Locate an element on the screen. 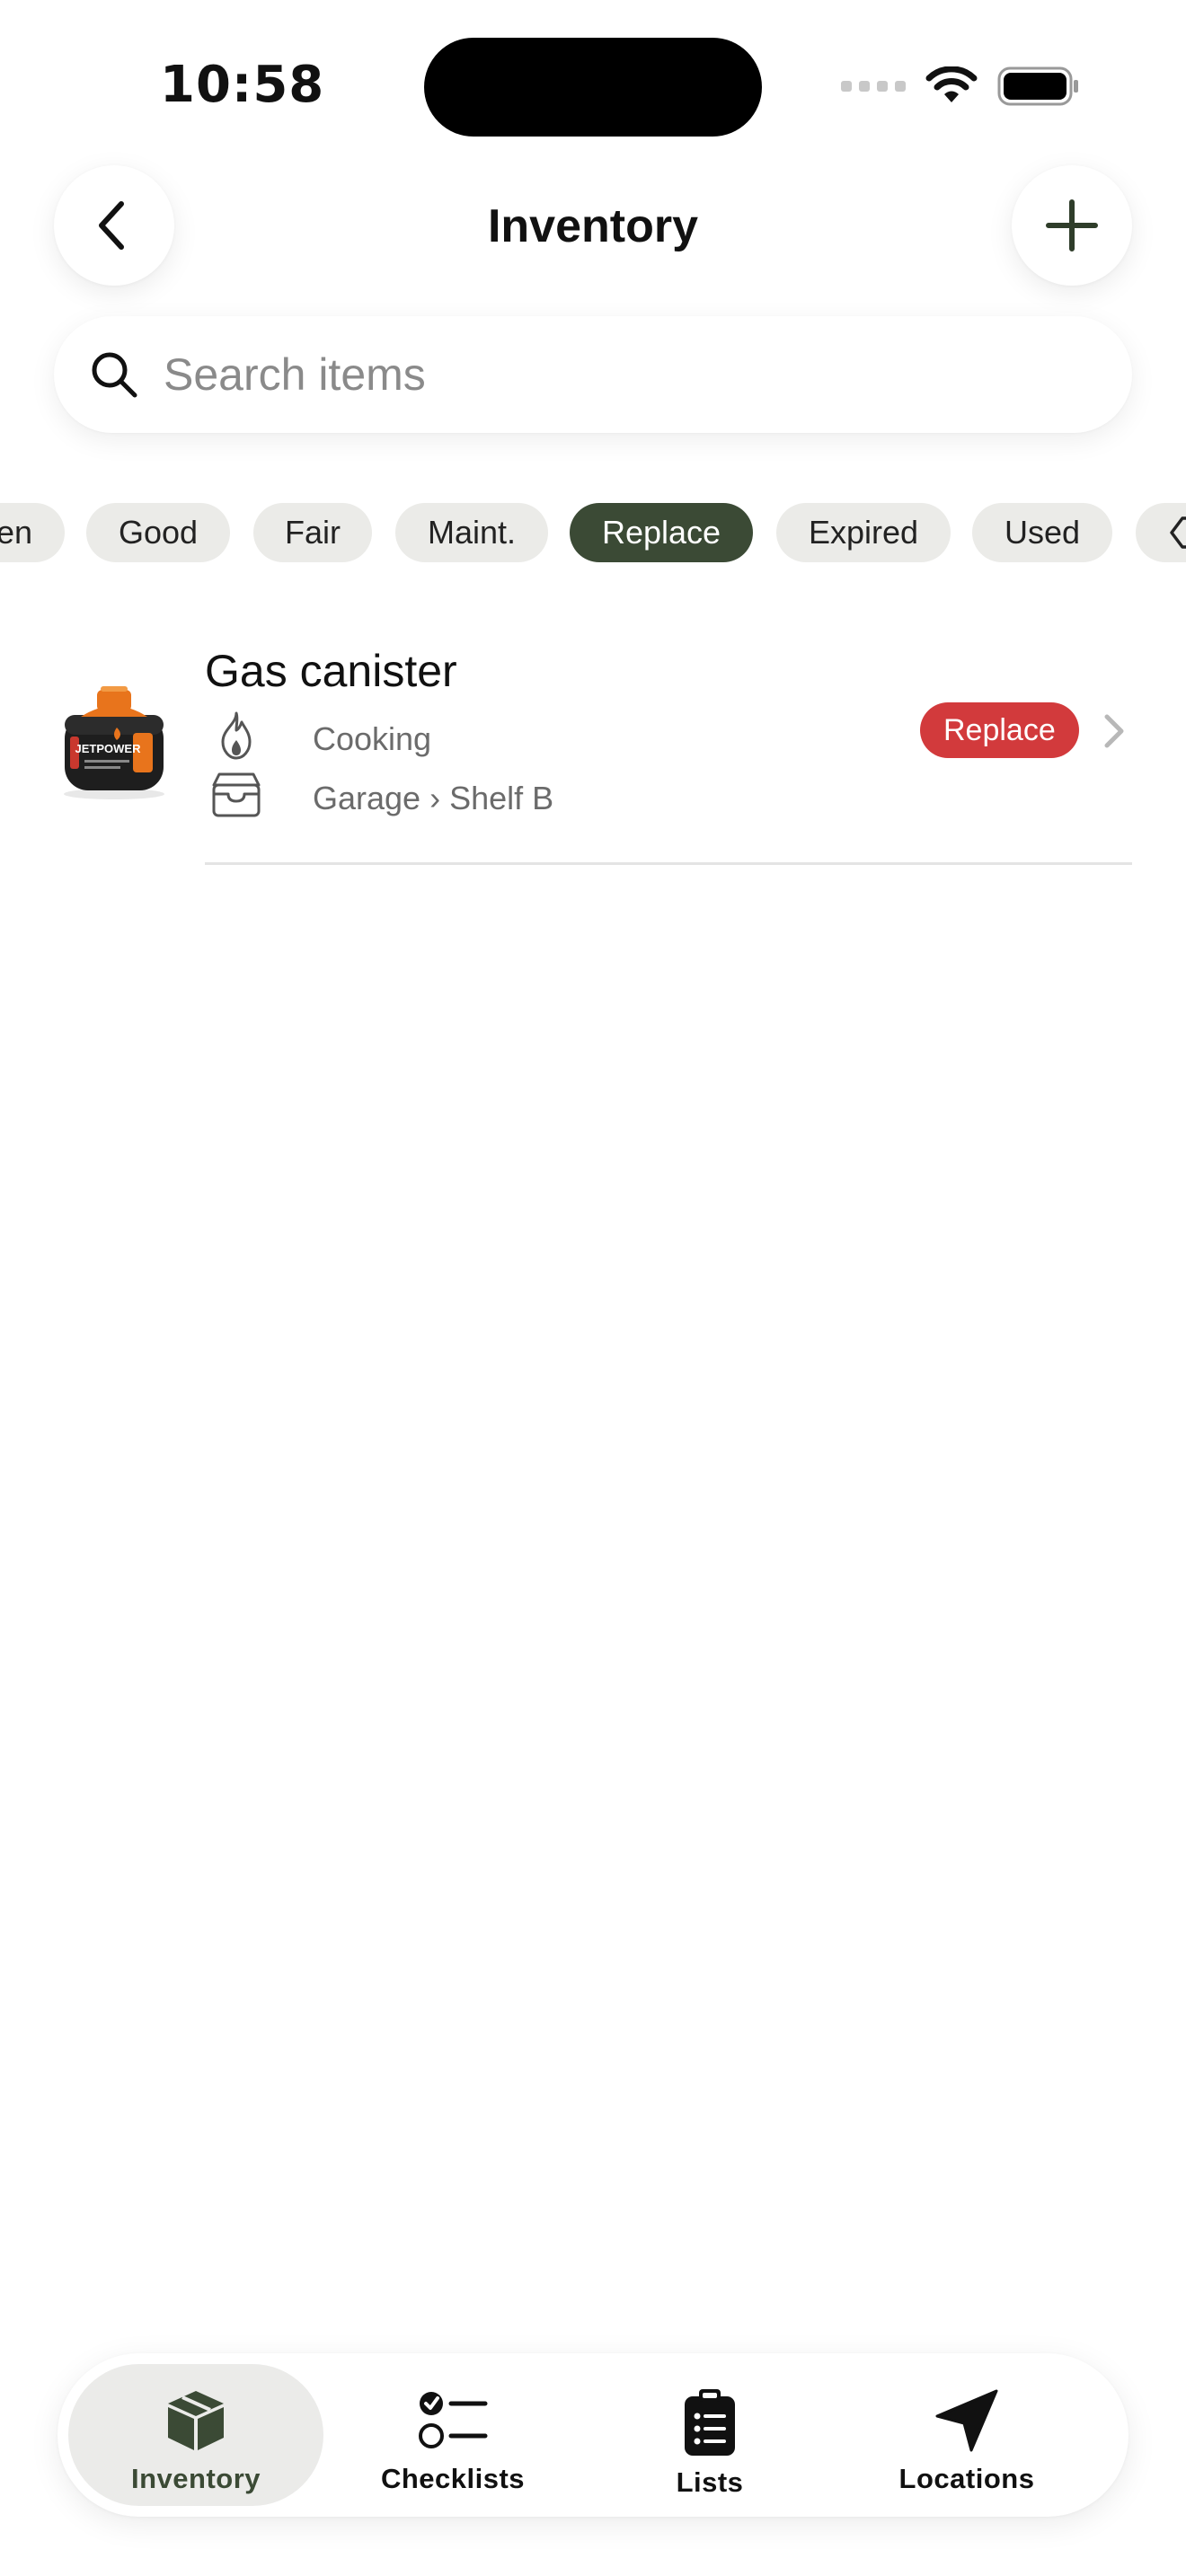 The image size is (1186, 2576). checklist-icon is located at coordinates (453, 2420).